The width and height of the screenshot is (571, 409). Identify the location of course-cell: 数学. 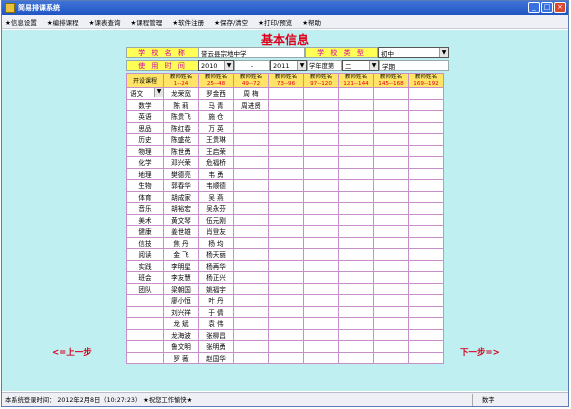
(145, 104).